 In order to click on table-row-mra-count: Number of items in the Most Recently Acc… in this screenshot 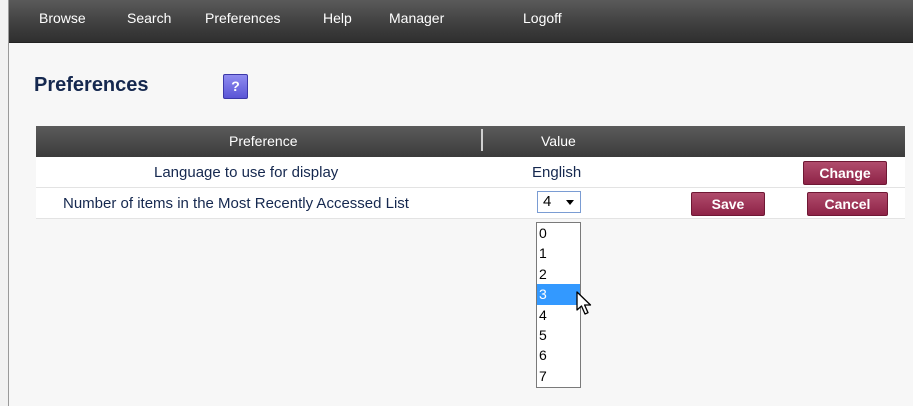, I will do `click(470, 203)`.